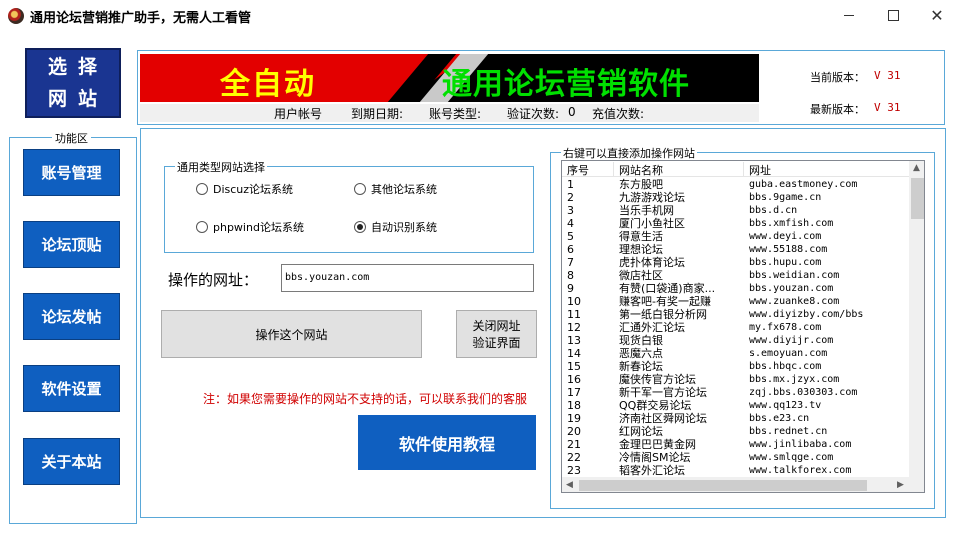 This screenshot has height=558, width=962. I want to click on site-name: 韬客外汇论坛, so click(652, 470).